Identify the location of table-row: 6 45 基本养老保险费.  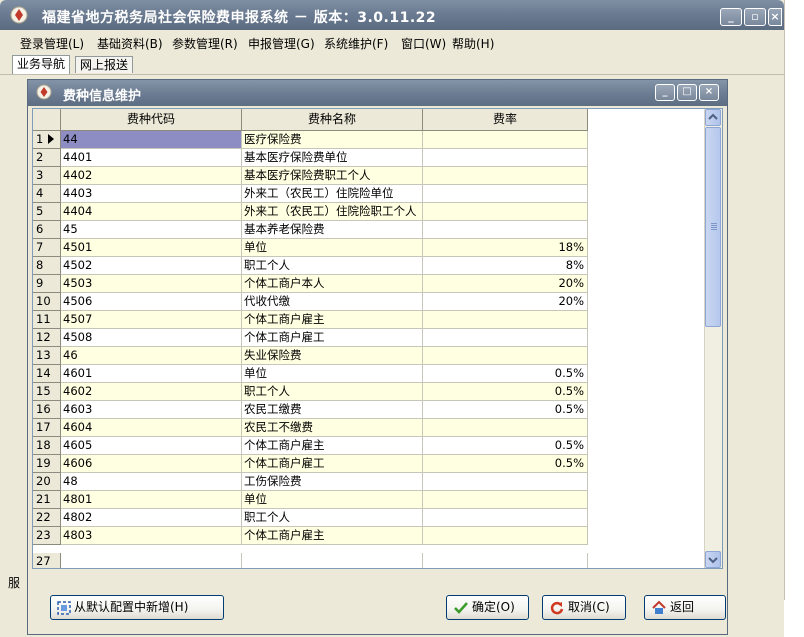
(310, 230).